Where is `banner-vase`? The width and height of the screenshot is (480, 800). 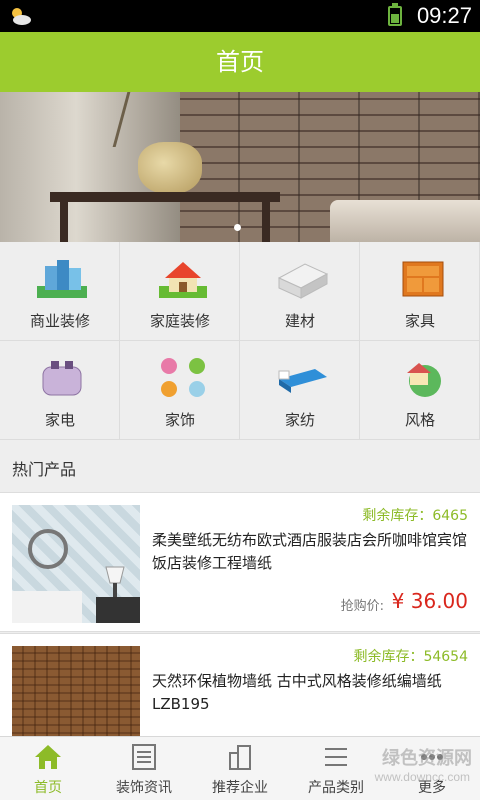
banner-vase is located at coordinates (170, 168).